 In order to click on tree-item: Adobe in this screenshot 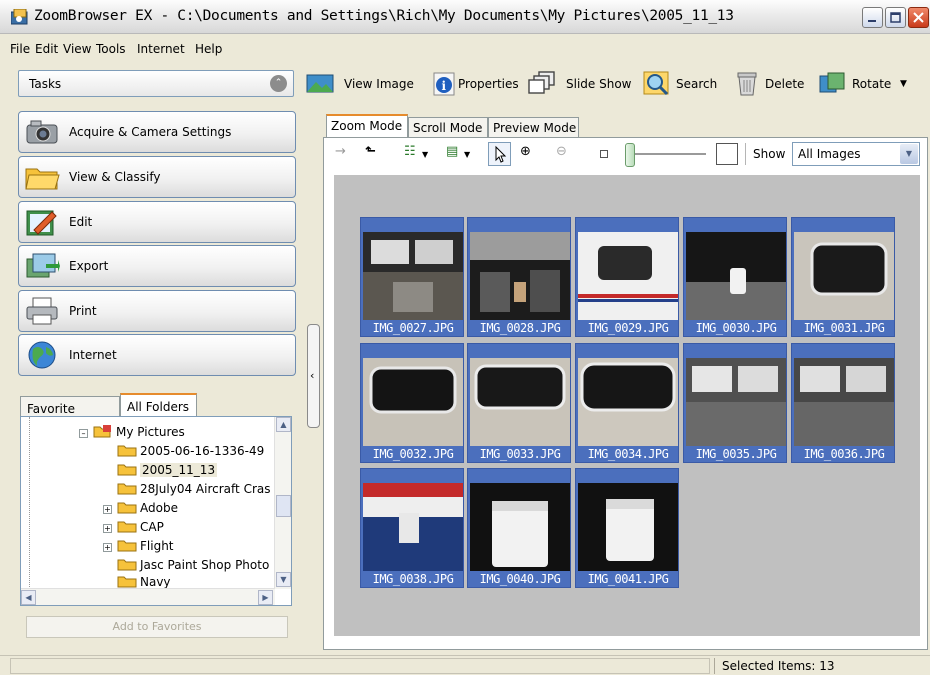, I will do `click(147, 510)`.